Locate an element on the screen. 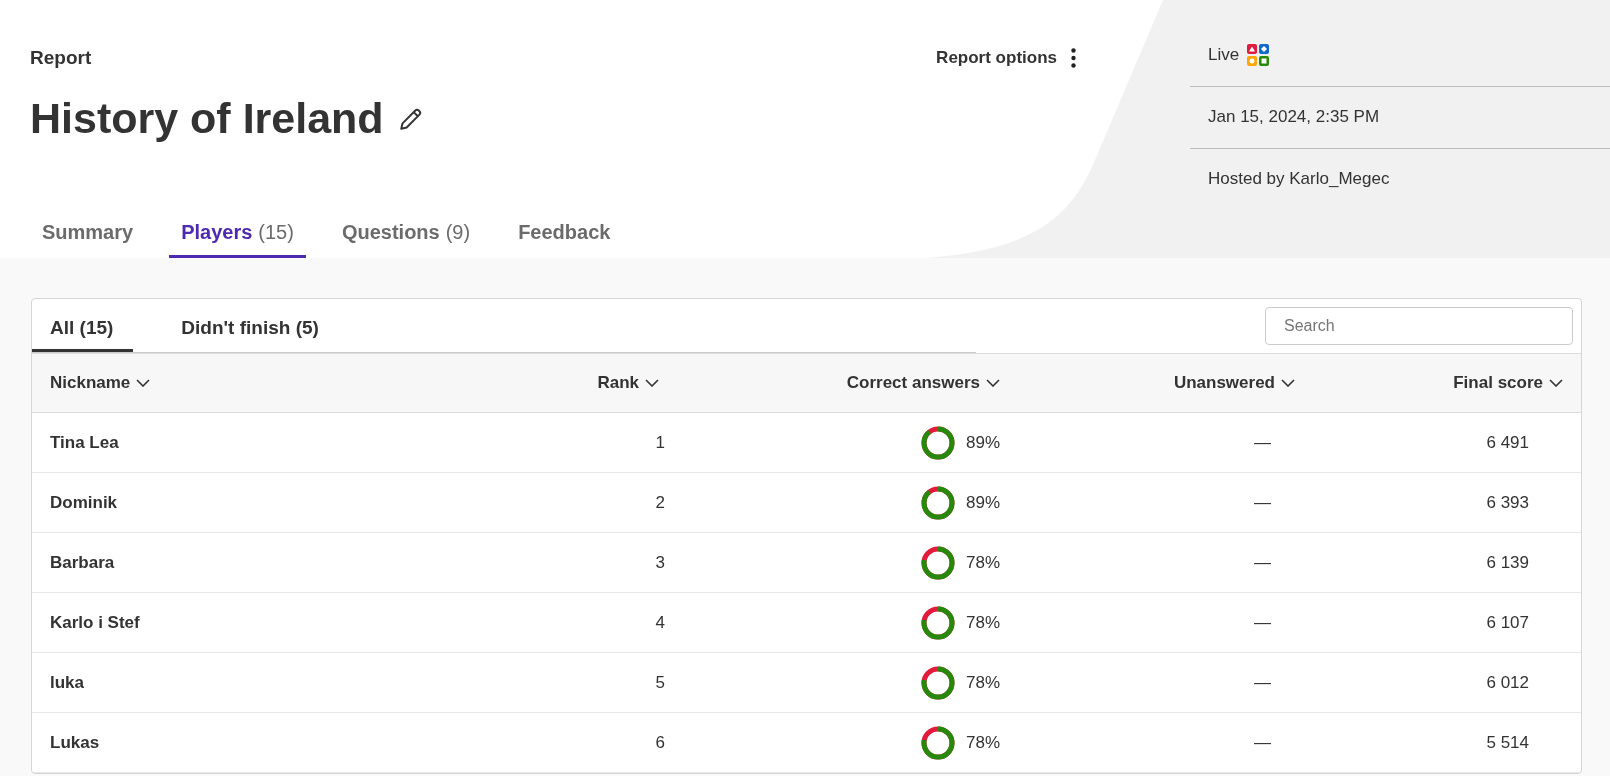 The width and height of the screenshot is (1610, 776). nickname-cell-text: Dominik is located at coordinates (84, 502).